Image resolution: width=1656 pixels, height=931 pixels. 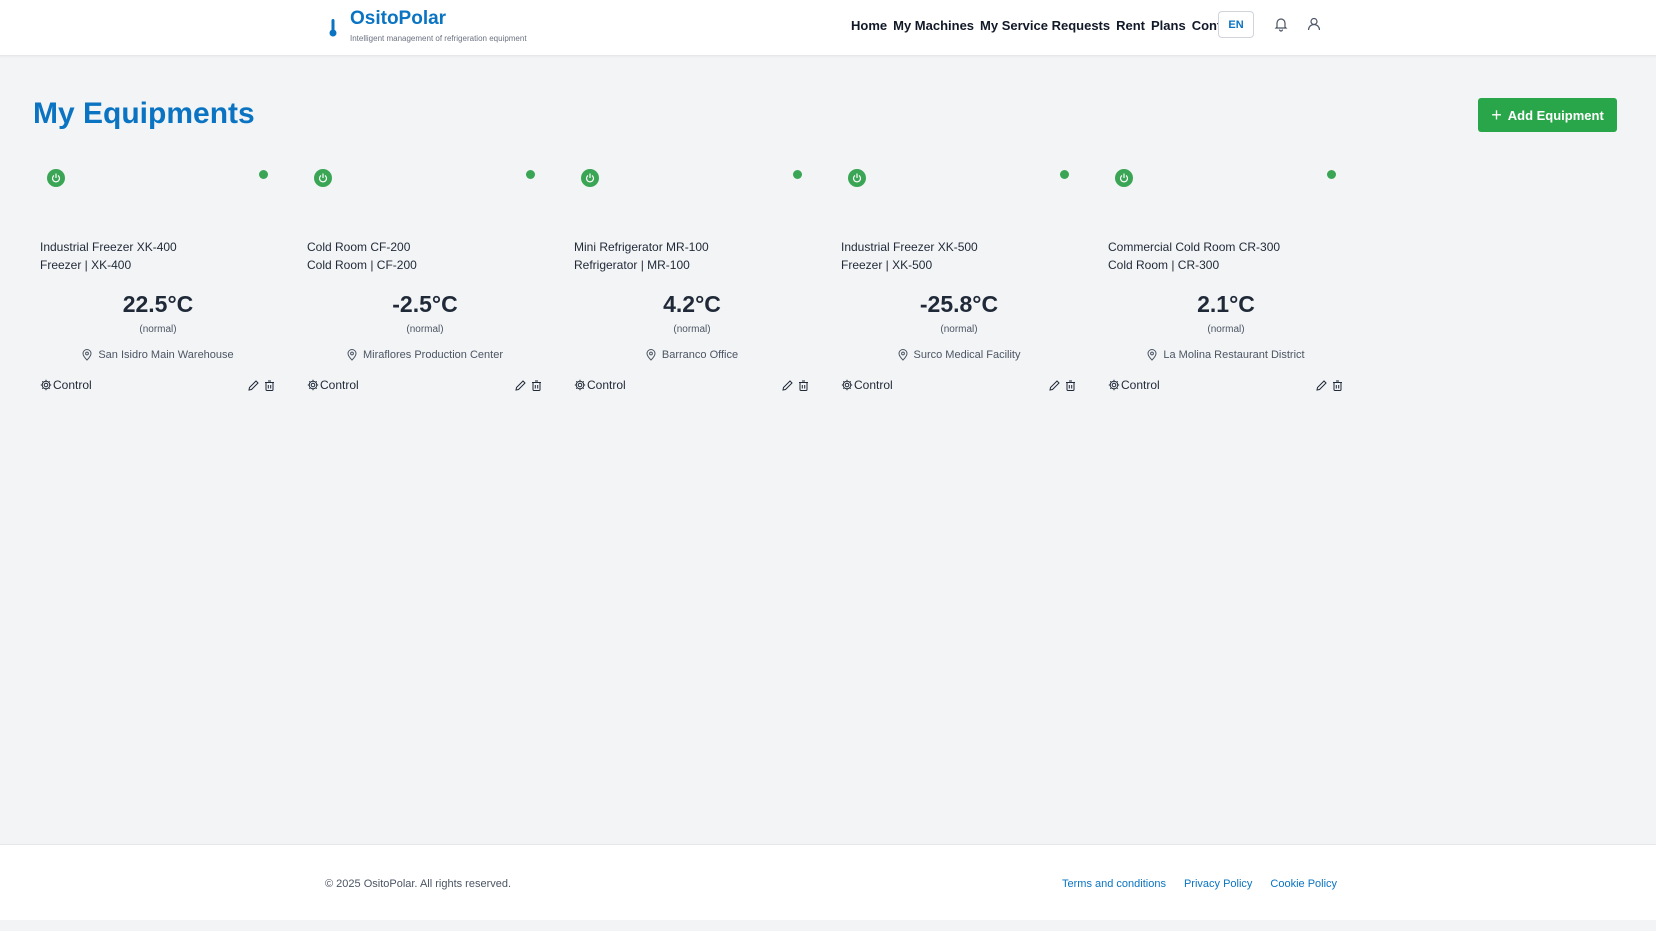 What do you see at coordinates (967, 355) in the screenshot?
I see `location-label: Surco Medical Facility` at bounding box center [967, 355].